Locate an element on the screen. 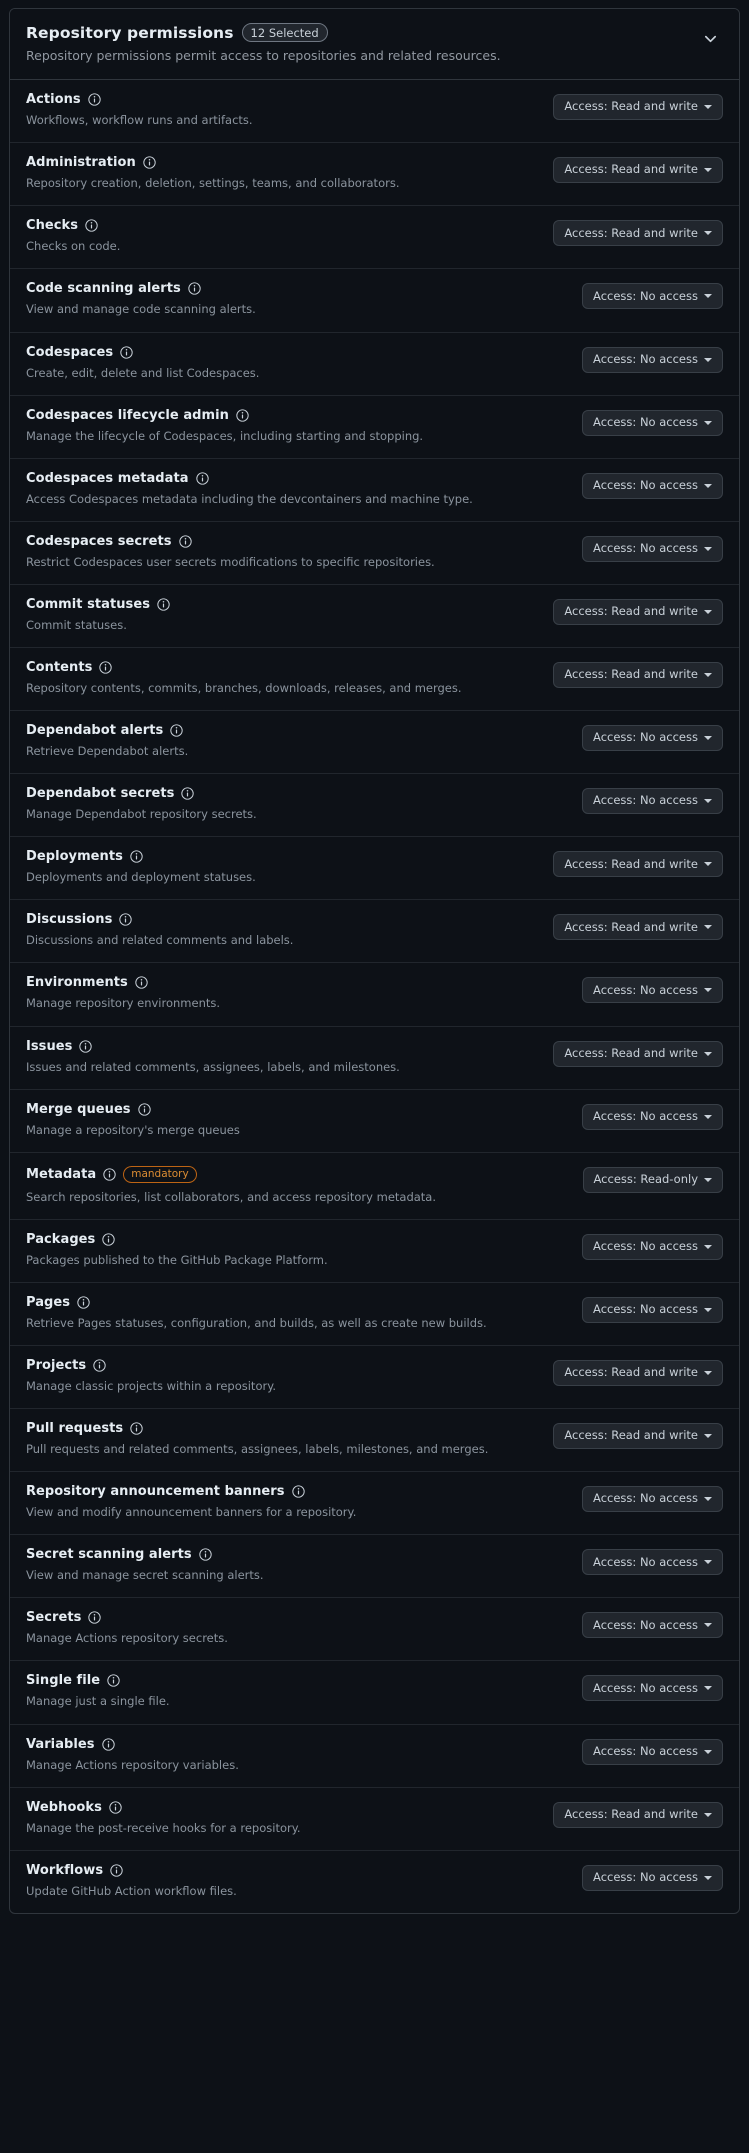 This screenshot has height=2153, width=749. permission-name-row: Repository announcement banners is located at coordinates (298, 1491).